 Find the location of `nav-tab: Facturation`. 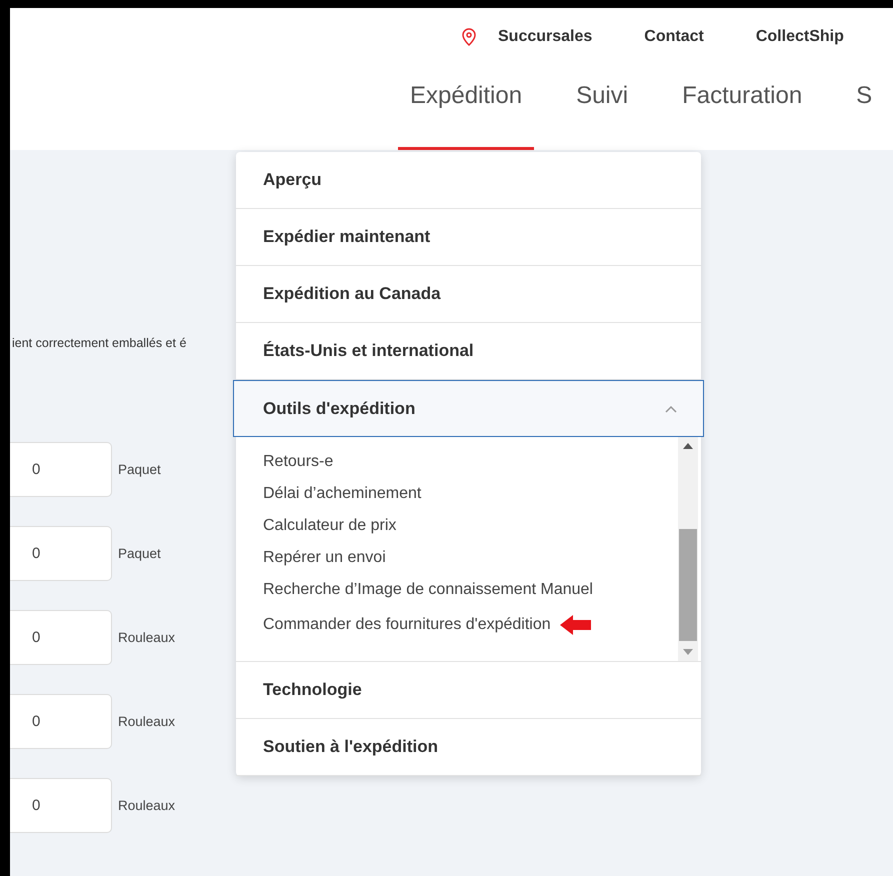

nav-tab: Facturation is located at coordinates (742, 108).